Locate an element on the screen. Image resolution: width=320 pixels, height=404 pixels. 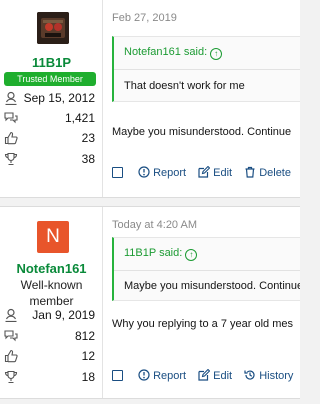
points-count: 18 is located at coordinates (88, 377).